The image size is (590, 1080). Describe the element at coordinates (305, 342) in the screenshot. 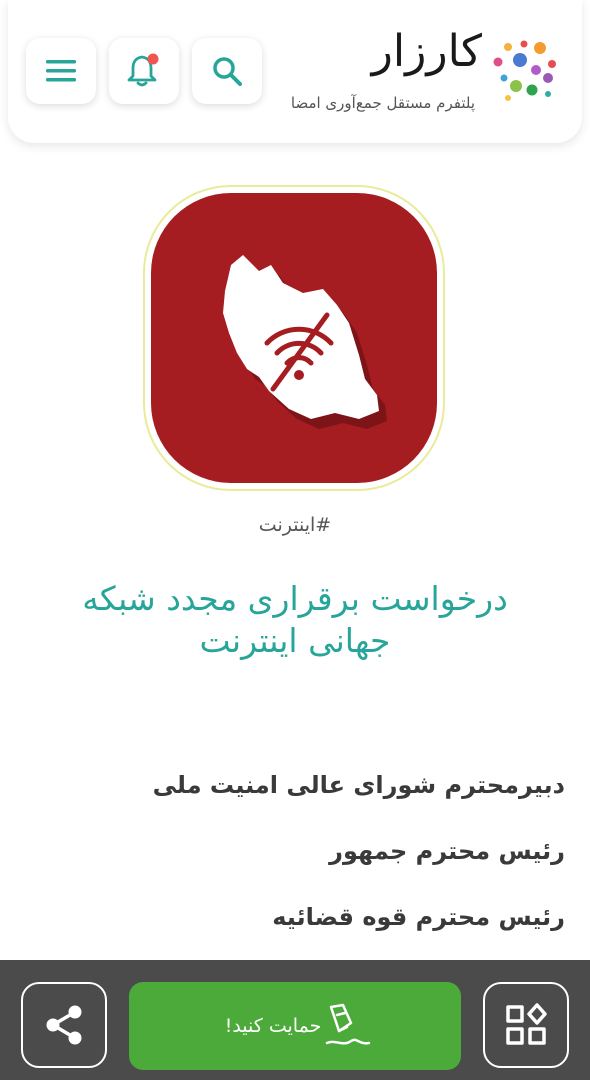

I see `iran-map-no-wifi-icon` at that location.